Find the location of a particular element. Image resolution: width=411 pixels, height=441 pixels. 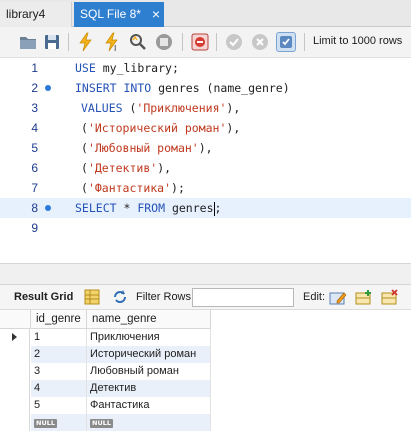

sql-text: genres (name_genre) is located at coordinates (220, 88).